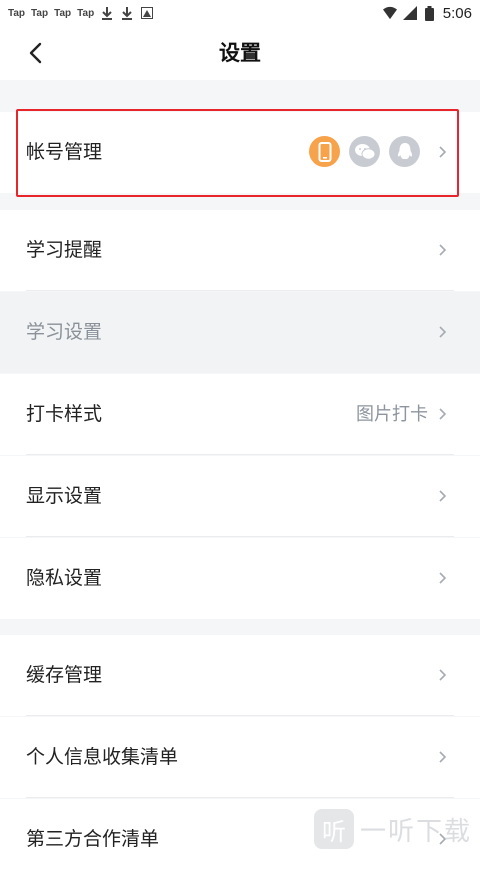  Describe the element at coordinates (64, 675) in the screenshot. I see `settings-row-label: 缓存管理` at that location.